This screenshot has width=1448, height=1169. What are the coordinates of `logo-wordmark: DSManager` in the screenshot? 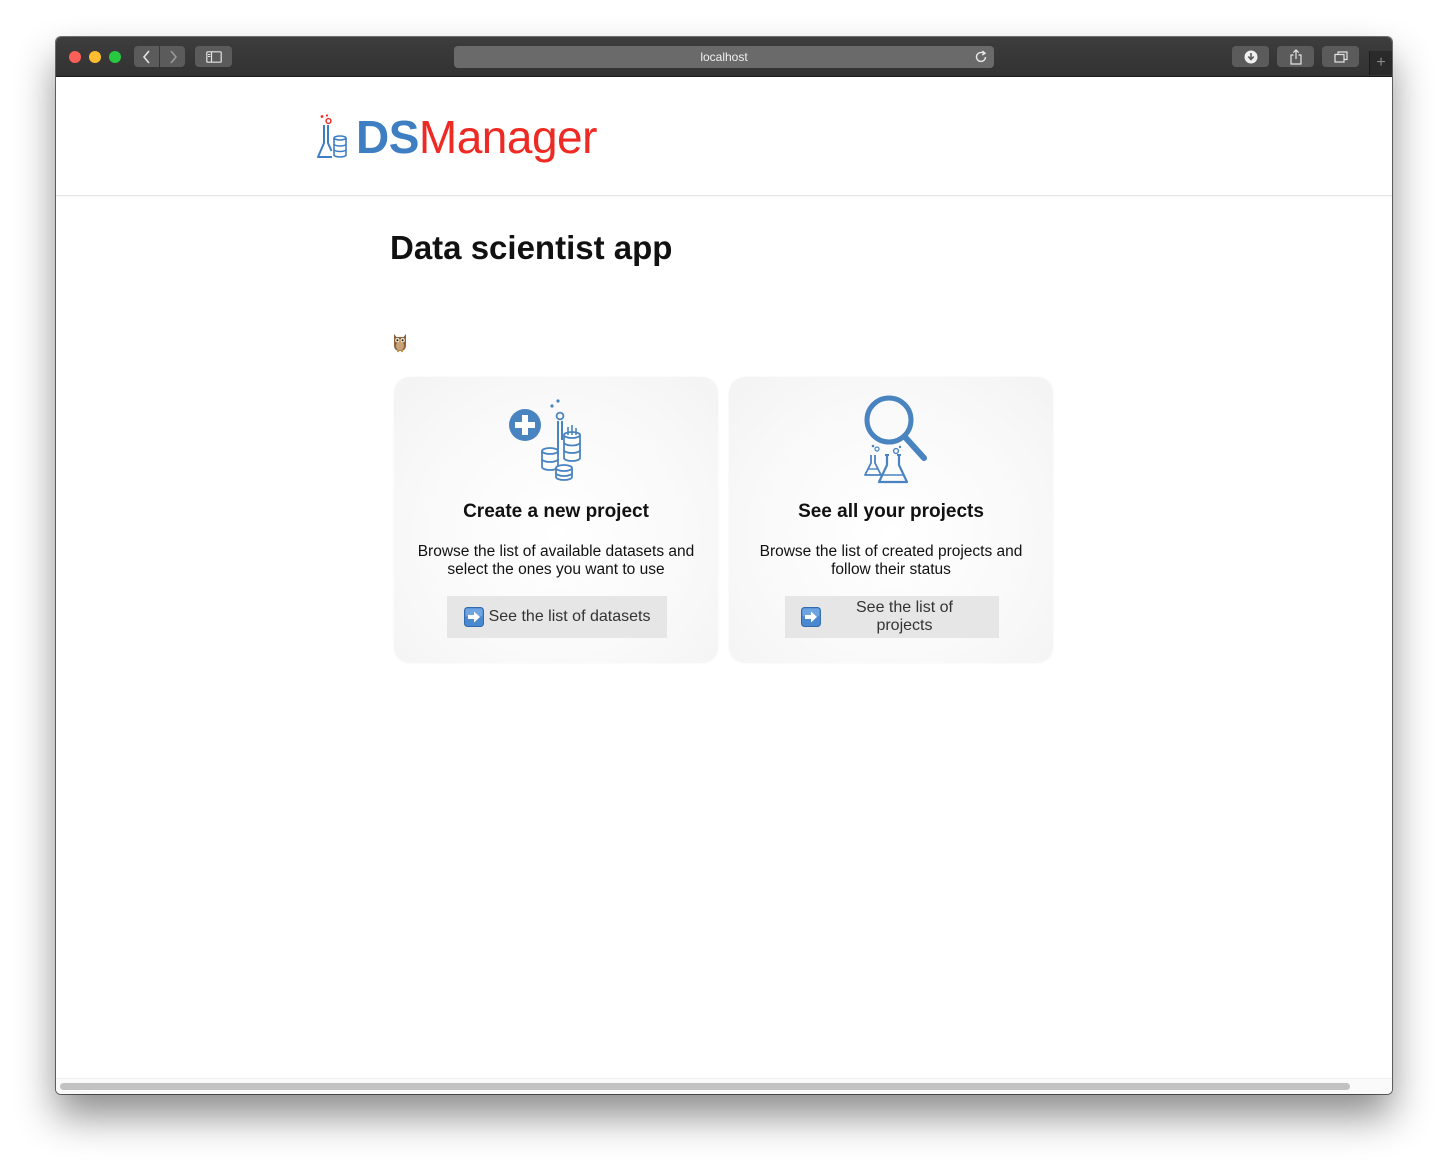 It's located at (476, 137).